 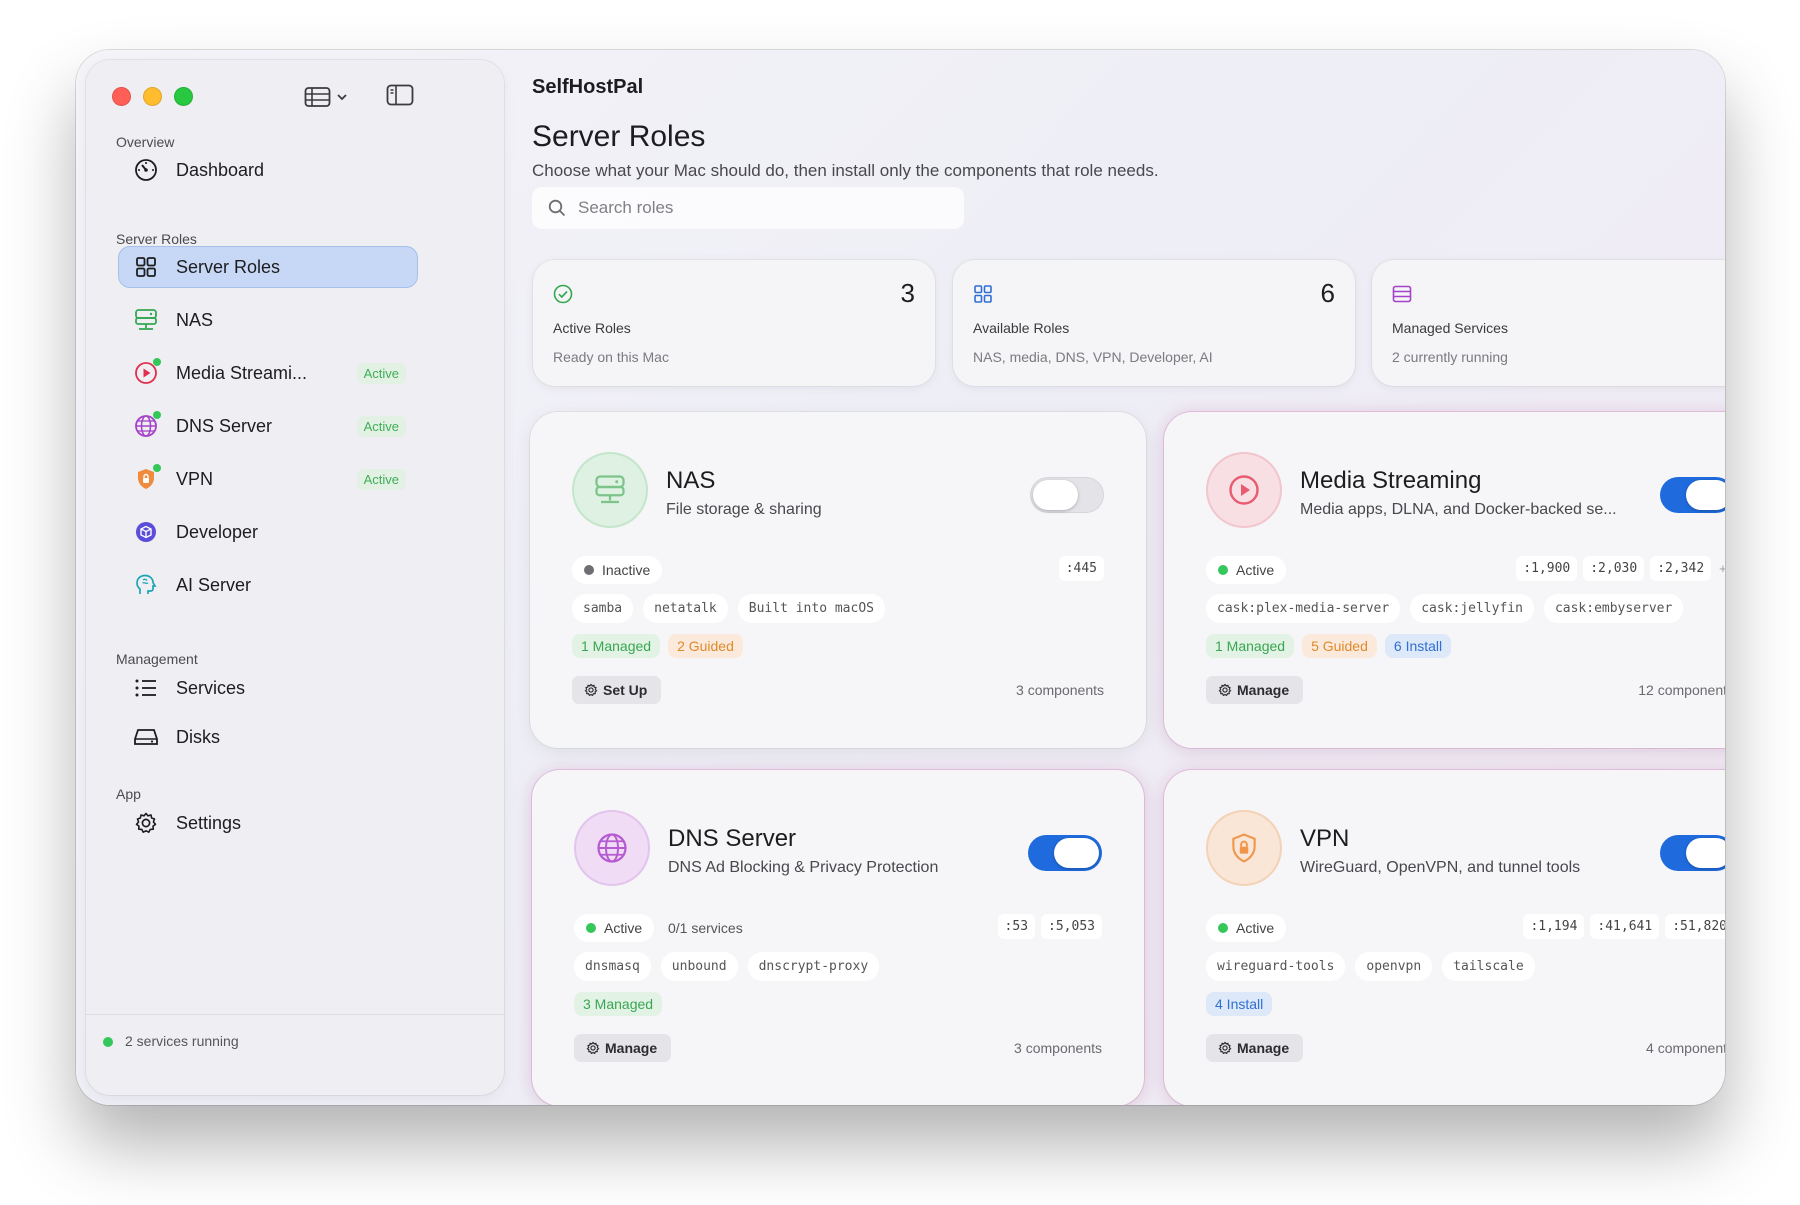 What do you see at coordinates (611, 357) in the screenshot?
I see `stat-subtitle: Ready on this Mac` at bounding box center [611, 357].